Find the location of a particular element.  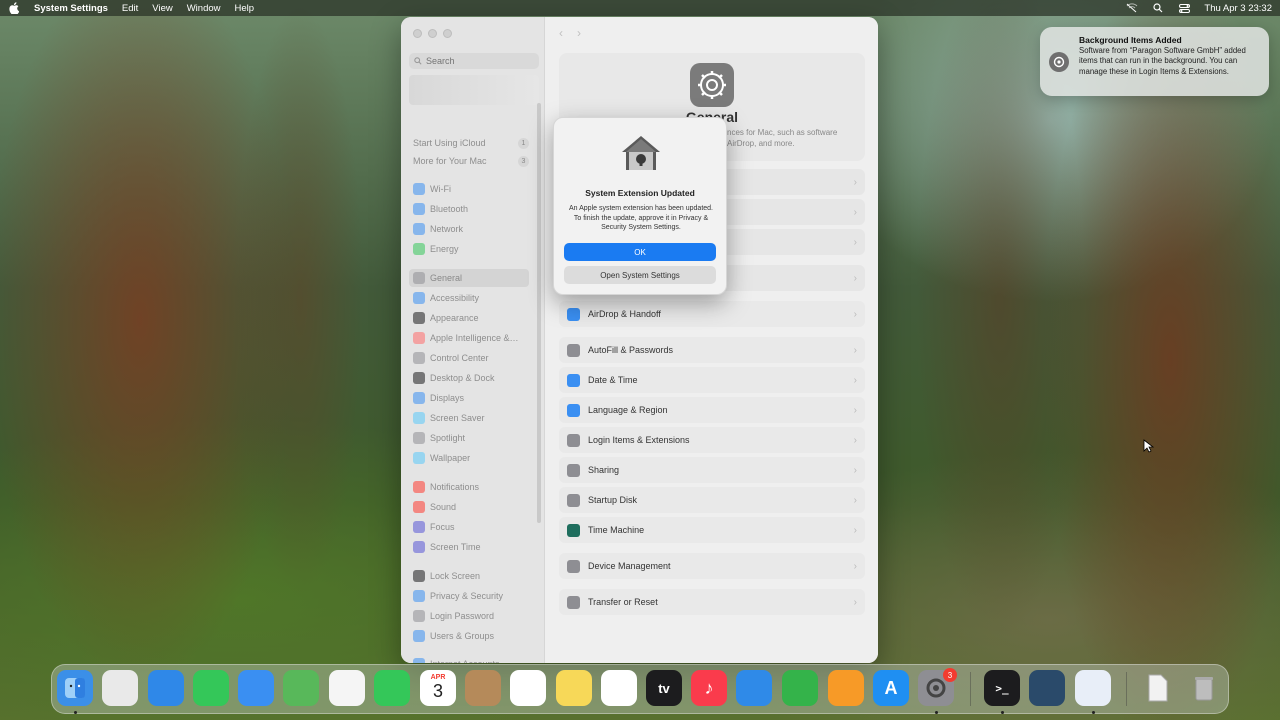

sidebar-item-lock-screen: Lock Screen is located at coordinates (469, 576).